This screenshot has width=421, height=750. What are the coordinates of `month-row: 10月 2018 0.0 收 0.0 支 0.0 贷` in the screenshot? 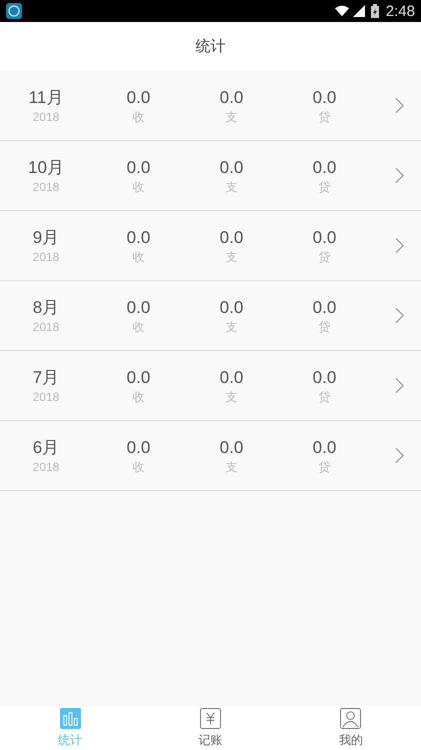 It's located at (210, 176).